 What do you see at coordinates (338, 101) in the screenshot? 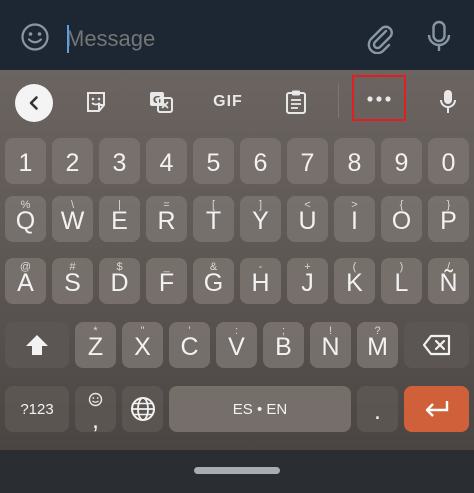
I see `toolbar-divider` at bounding box center [338, 101].